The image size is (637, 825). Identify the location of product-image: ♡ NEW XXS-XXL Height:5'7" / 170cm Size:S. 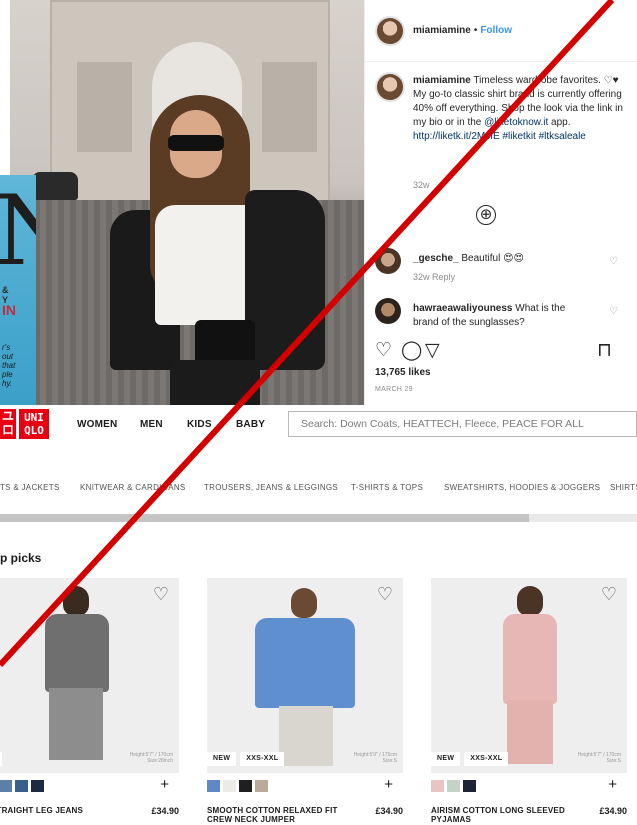
(529, 675).